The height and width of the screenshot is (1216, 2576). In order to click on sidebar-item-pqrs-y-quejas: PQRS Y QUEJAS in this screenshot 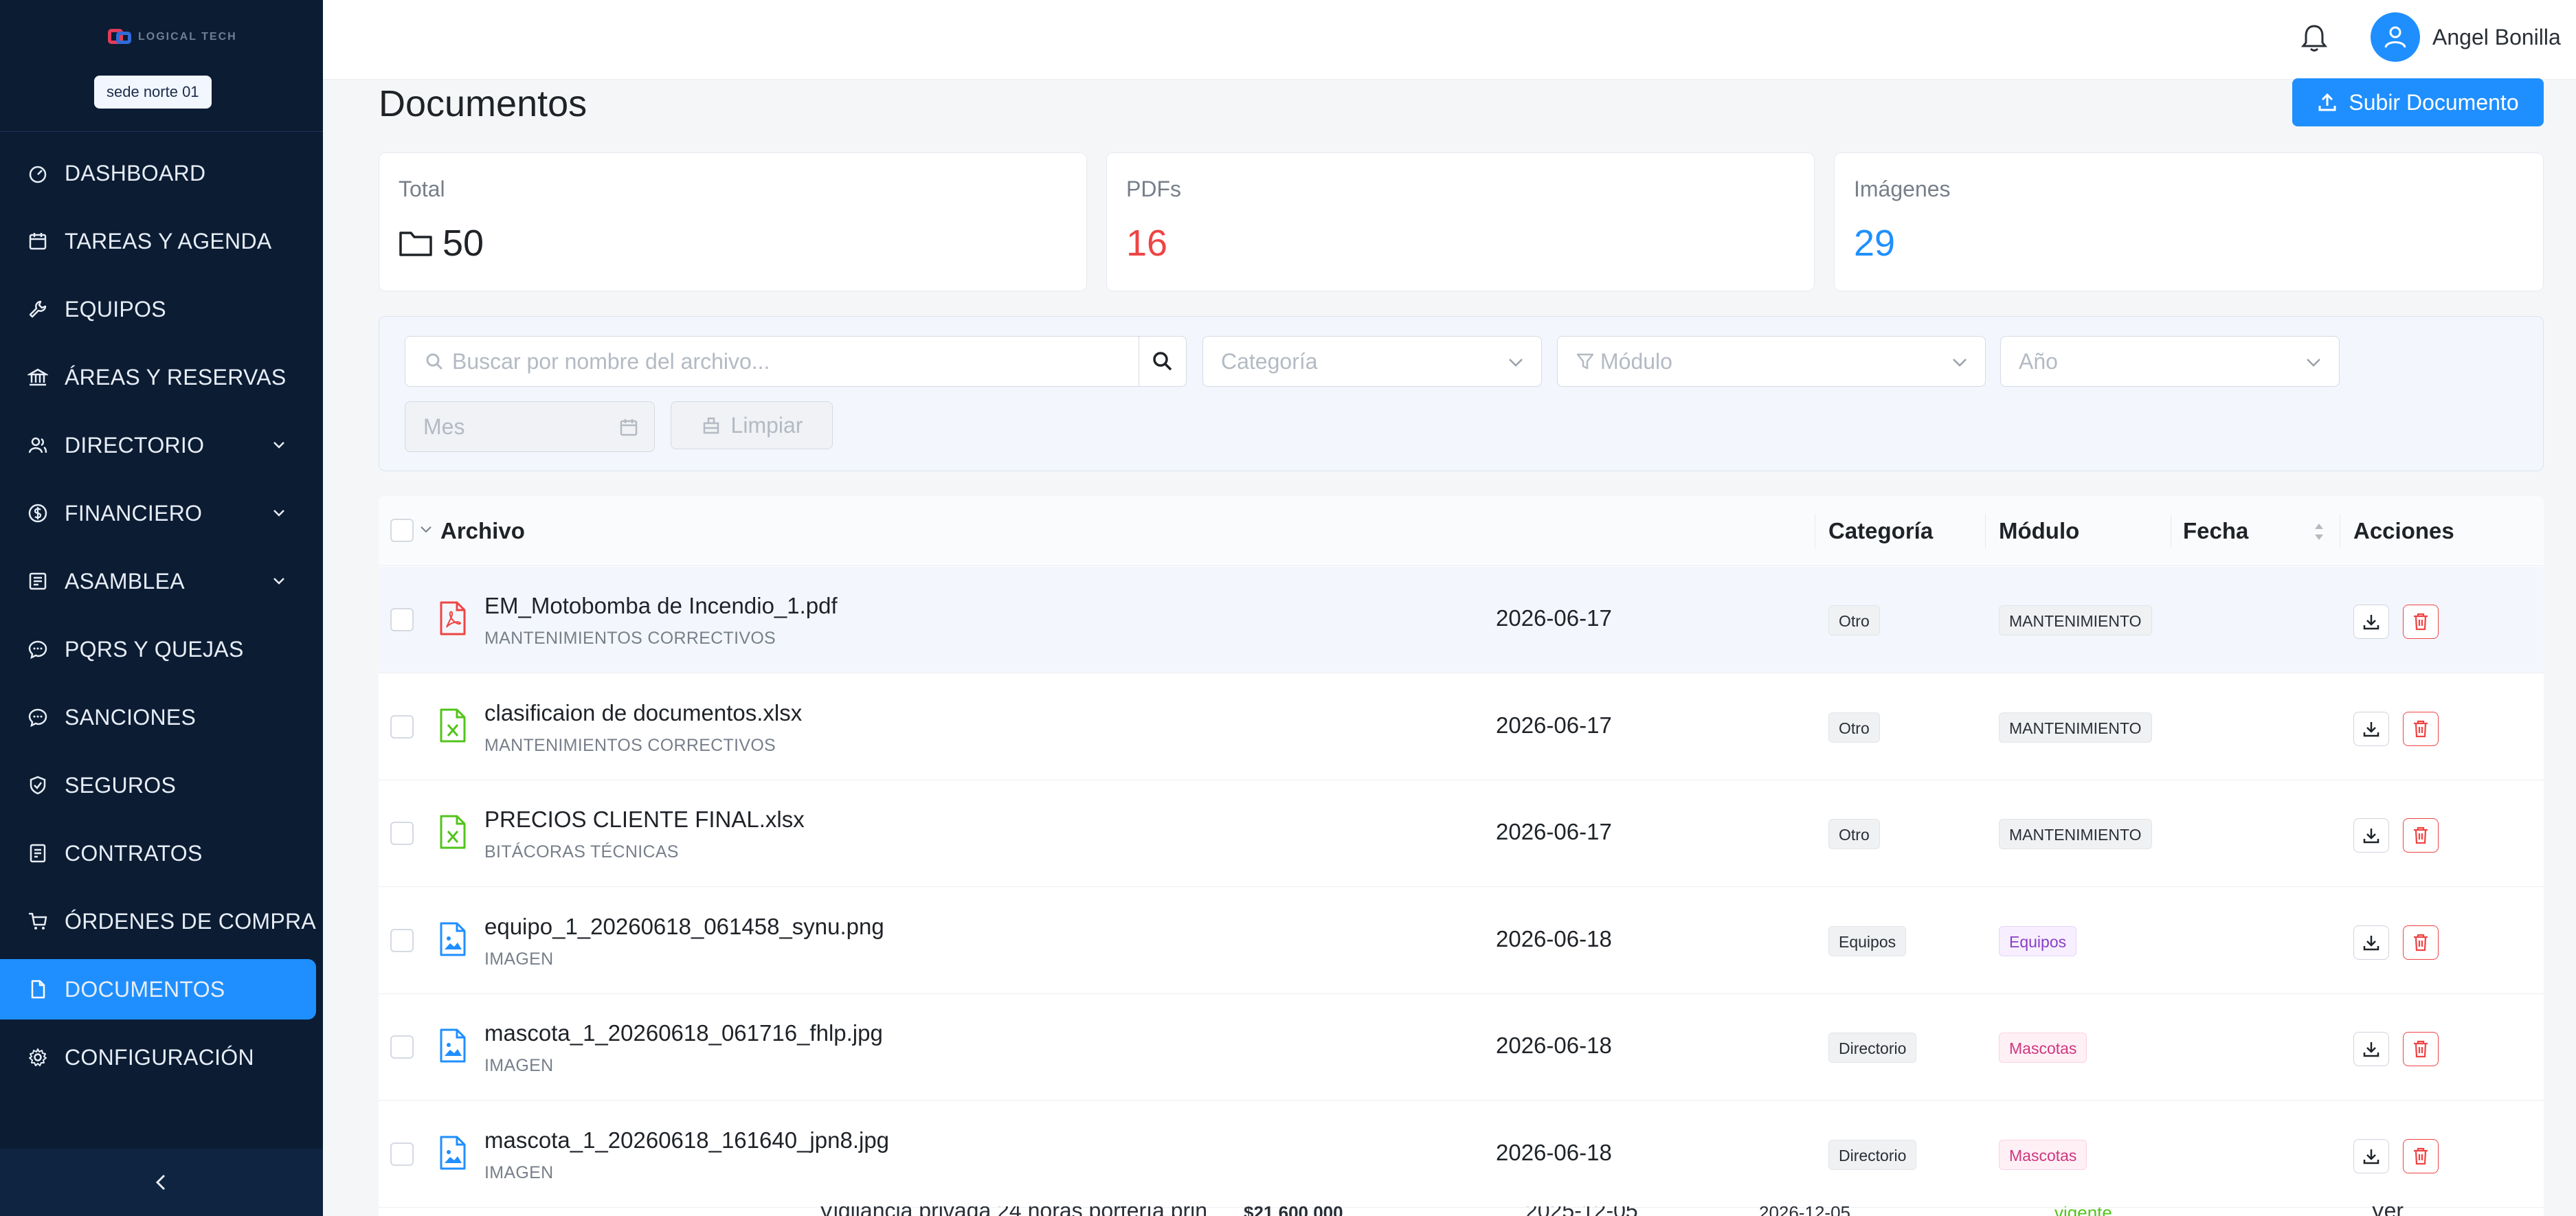, I will do `click(161, 649)`.